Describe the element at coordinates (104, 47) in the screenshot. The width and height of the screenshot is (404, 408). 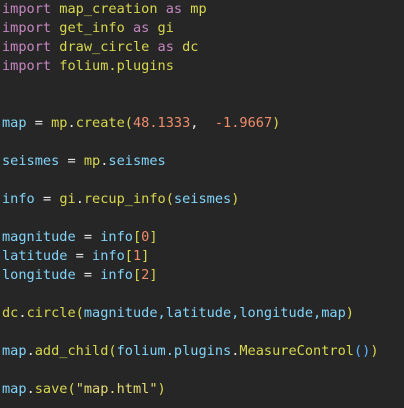
I see `module-name: draw_circle` at that location.